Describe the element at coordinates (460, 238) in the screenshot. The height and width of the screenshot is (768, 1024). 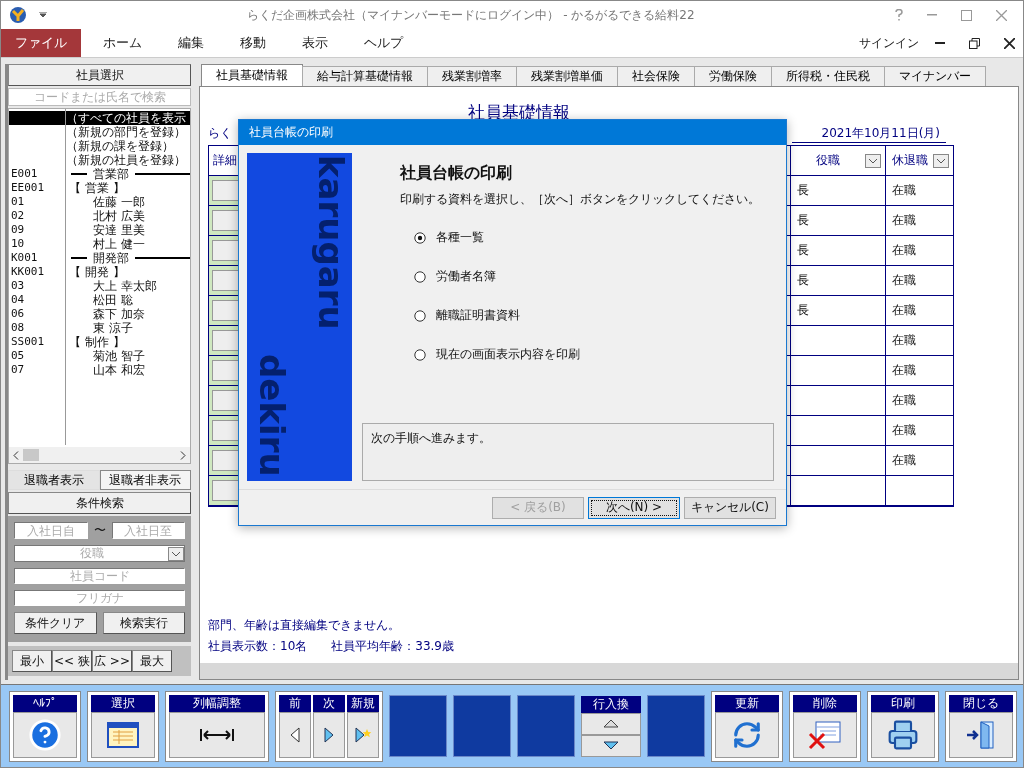
I see `option-label: 各種一覧` at that location.